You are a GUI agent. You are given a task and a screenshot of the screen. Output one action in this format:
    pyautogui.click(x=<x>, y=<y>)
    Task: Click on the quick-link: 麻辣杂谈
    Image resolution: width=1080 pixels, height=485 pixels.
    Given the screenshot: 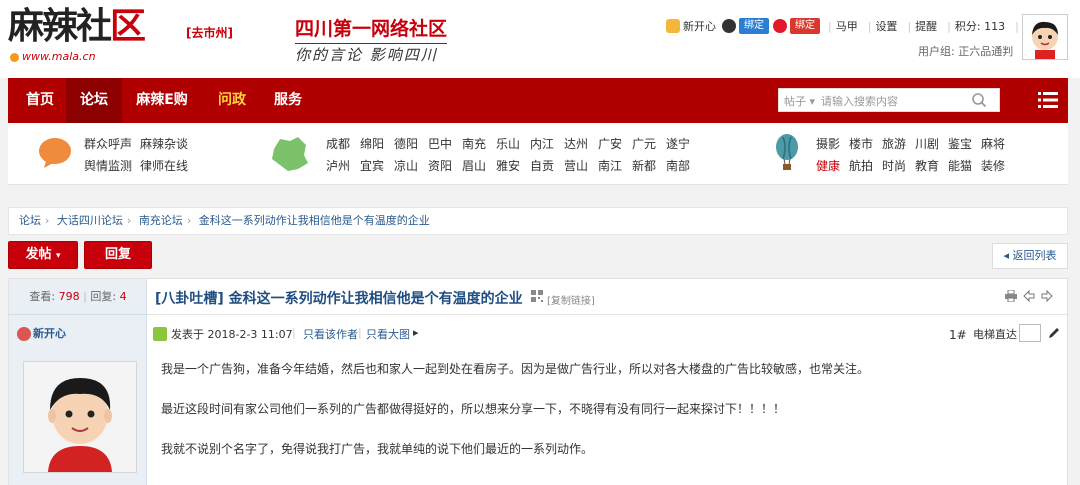 What is the action you would take?
    pyautogui.click(x=164, y=143)
    